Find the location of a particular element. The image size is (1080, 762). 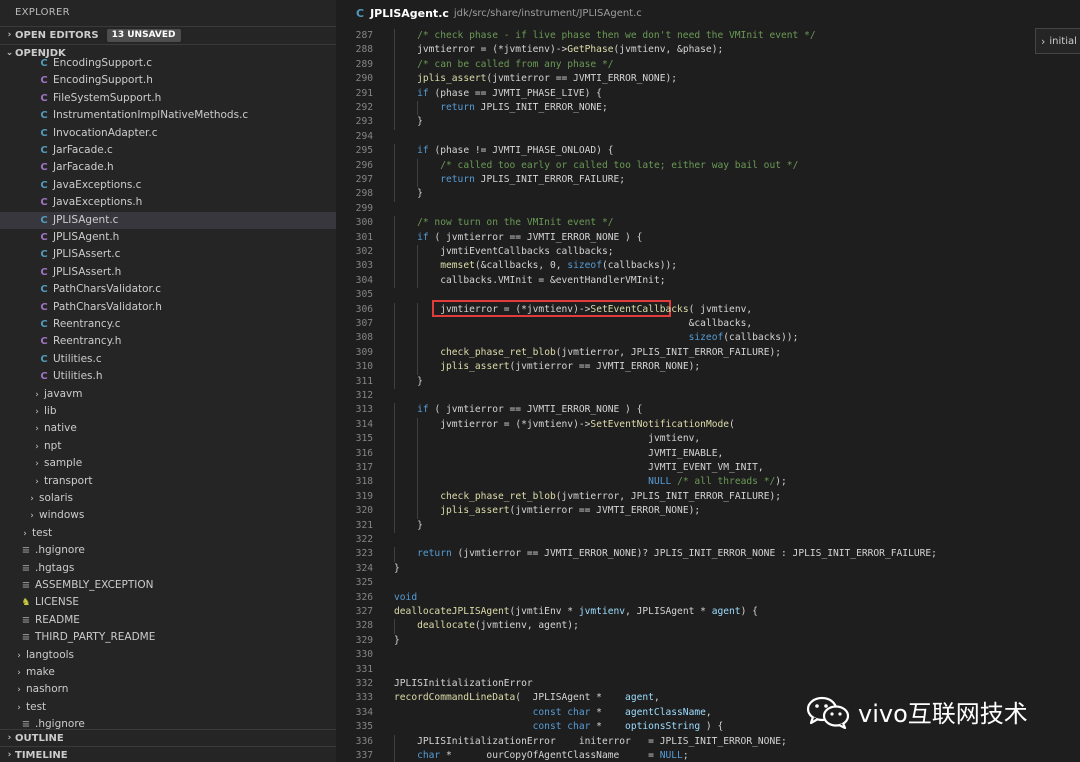

code-line: 325 is located at coordinates (708, 583).